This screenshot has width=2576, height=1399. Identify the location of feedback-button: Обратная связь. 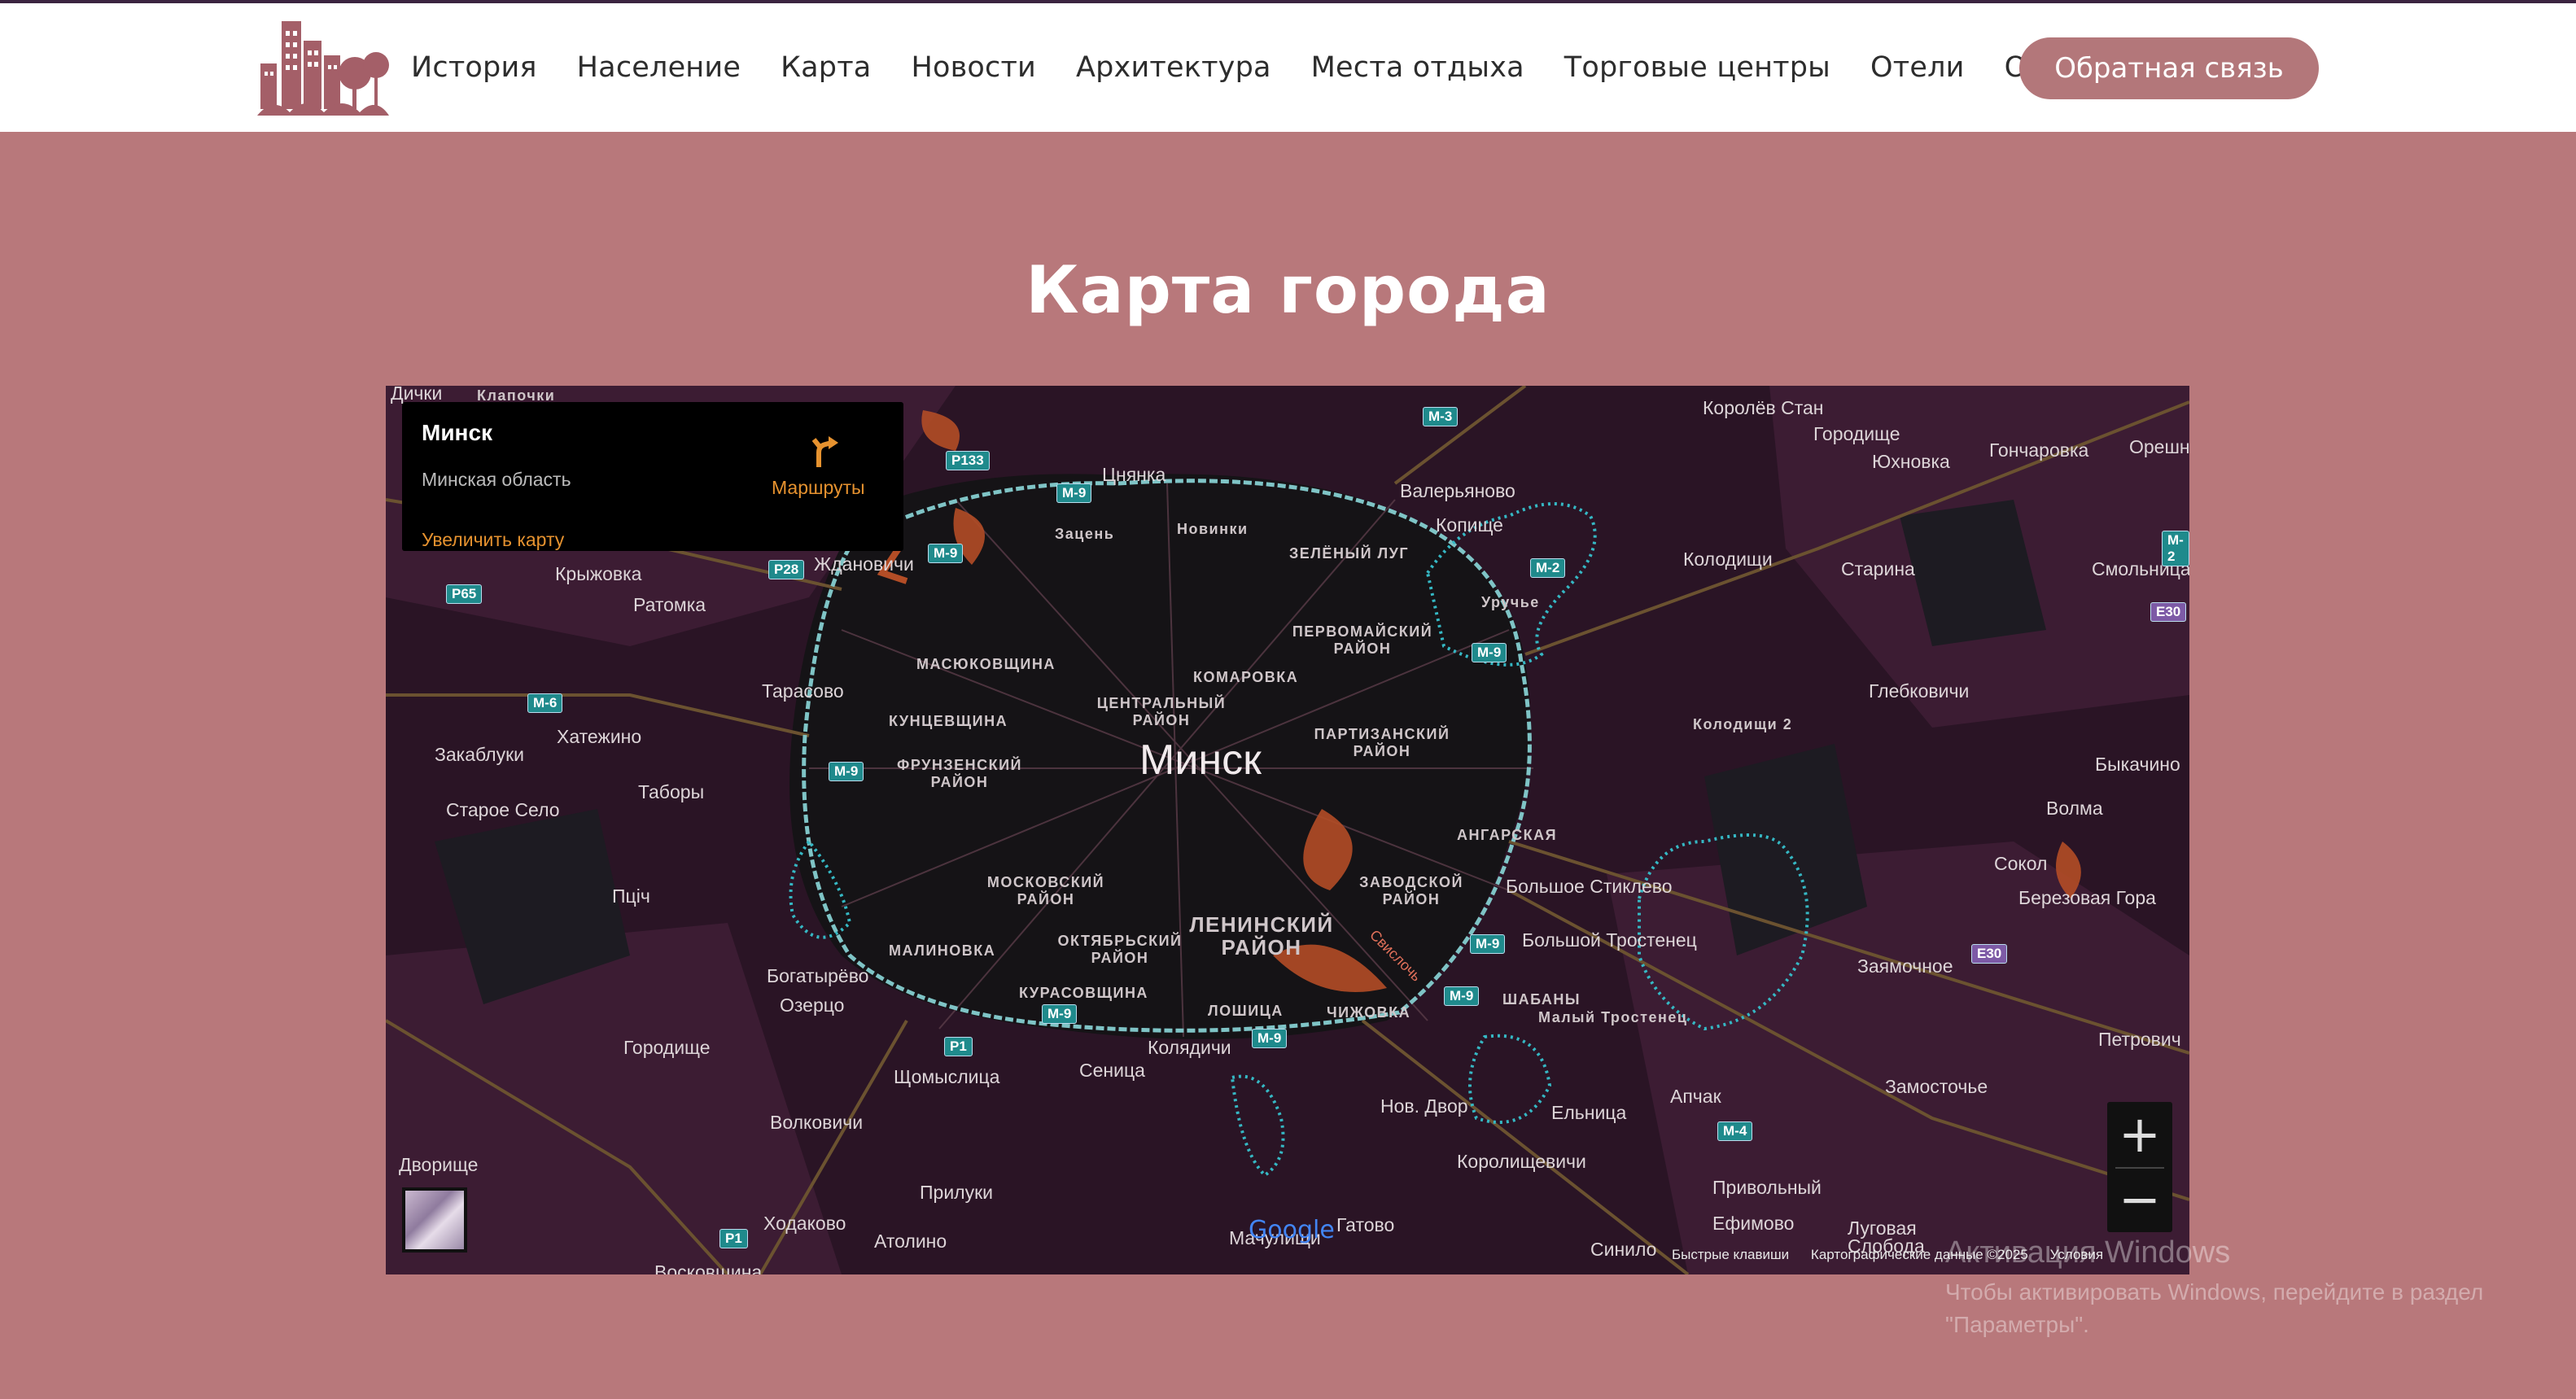
(2169, 68).